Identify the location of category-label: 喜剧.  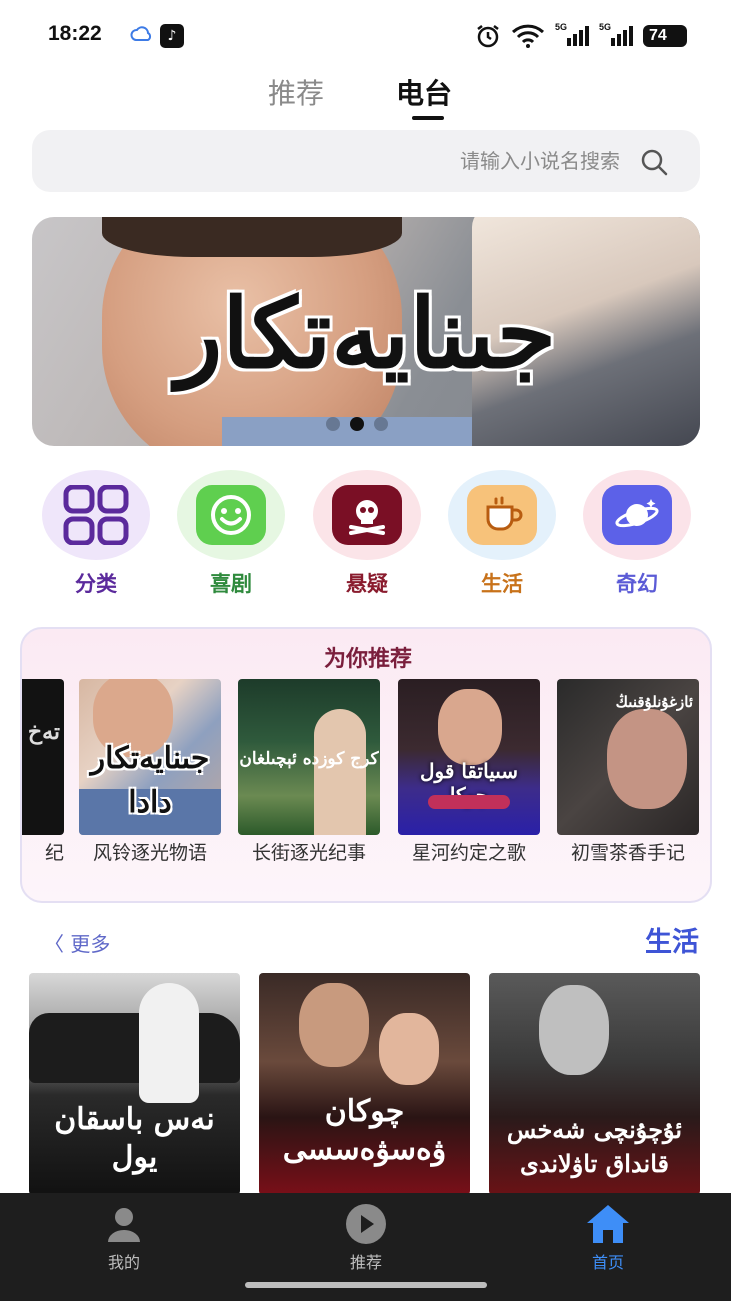
(231, 584).